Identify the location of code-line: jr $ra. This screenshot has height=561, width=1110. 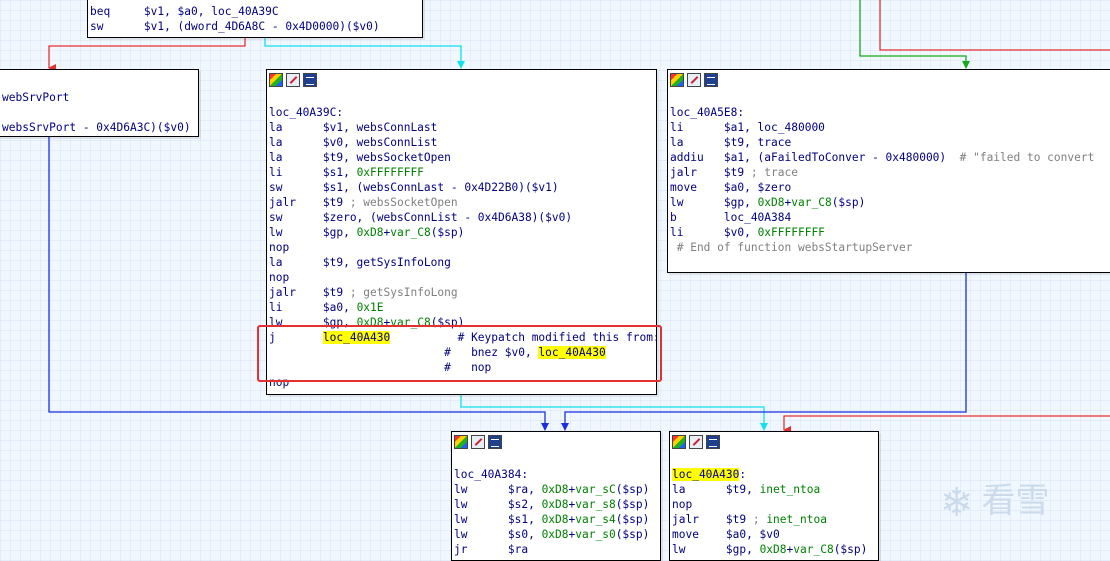
(557, 549).